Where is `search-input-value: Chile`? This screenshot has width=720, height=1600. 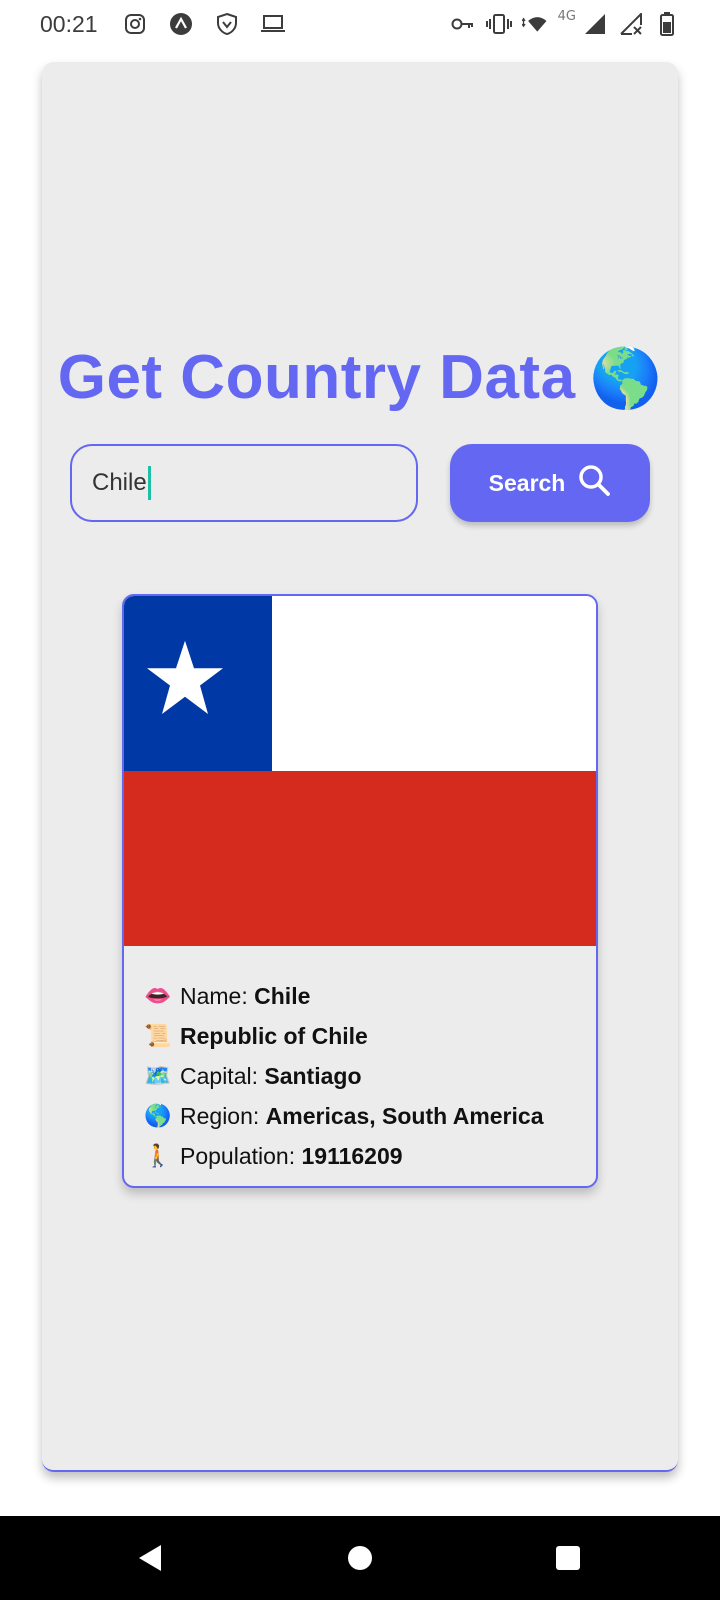
search-input-value: Chile is located at coordinates (119, 482).